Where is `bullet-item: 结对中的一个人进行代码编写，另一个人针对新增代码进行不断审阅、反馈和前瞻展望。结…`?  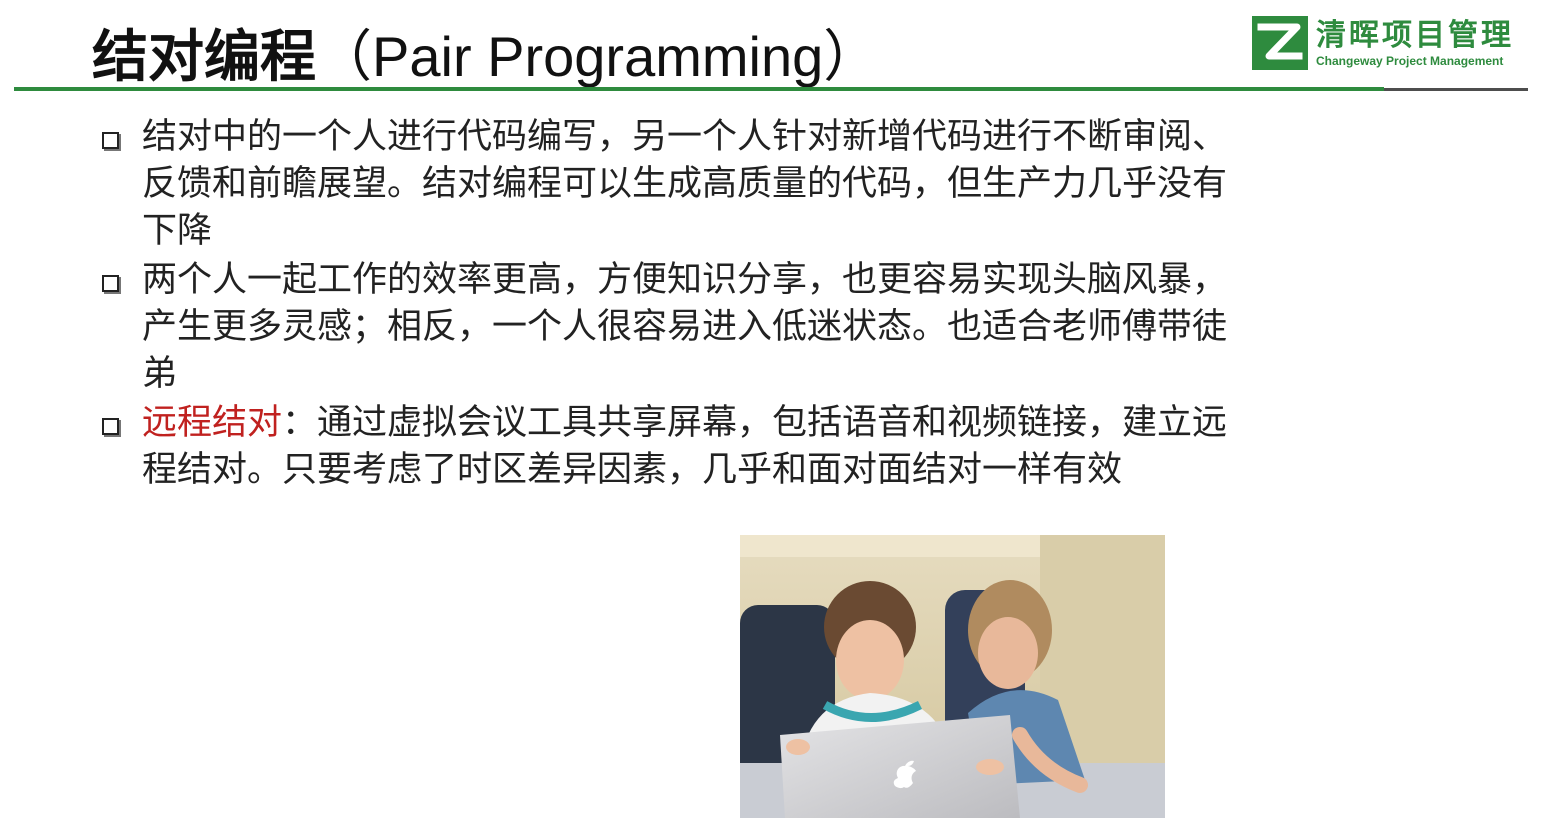 bullet-item: 结对中的一个人进行代码编写，另一个人针对新增代码进行不断审阅、反馈和前瞻展望。结… is located at coordinates (668, 184).